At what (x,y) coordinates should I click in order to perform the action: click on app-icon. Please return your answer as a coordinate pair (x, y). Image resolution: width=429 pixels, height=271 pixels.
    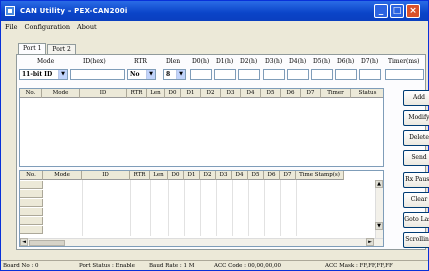
    Looking at the image, I should click on (10, 11).